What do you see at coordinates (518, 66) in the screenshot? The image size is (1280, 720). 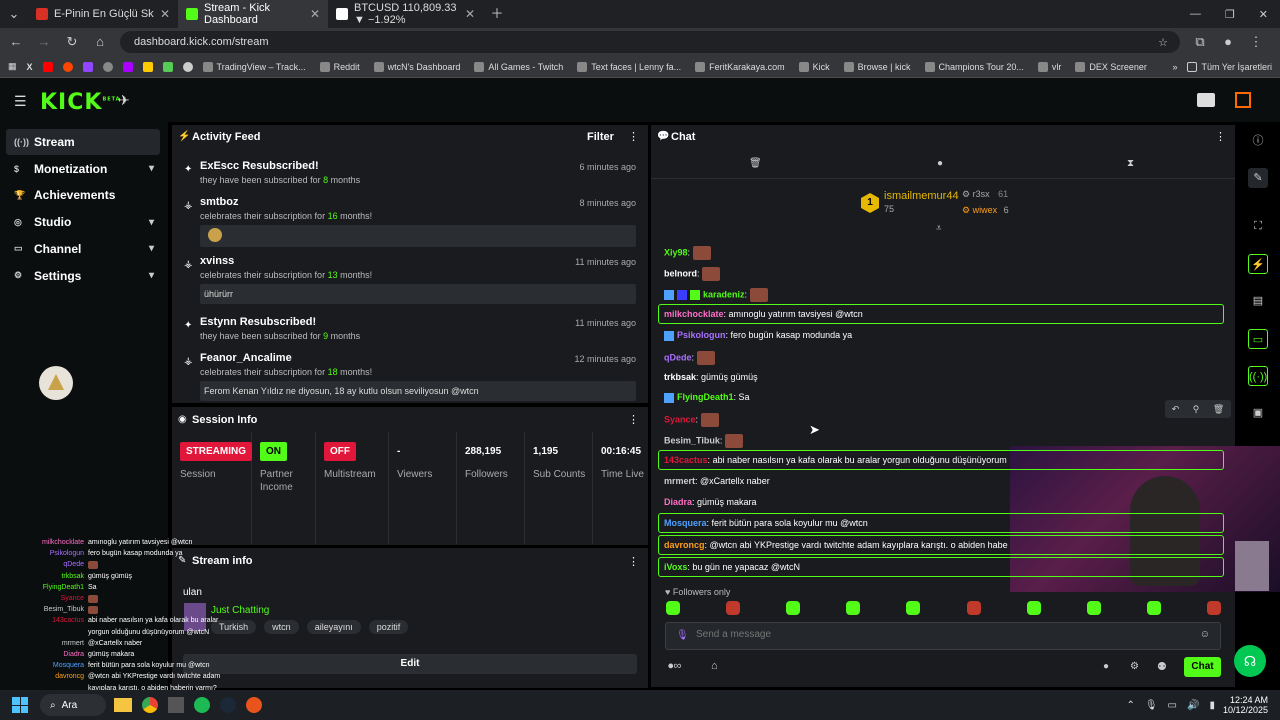 I see `bookmark-item: All Games - Twitch` at bounding box center [518, 66].